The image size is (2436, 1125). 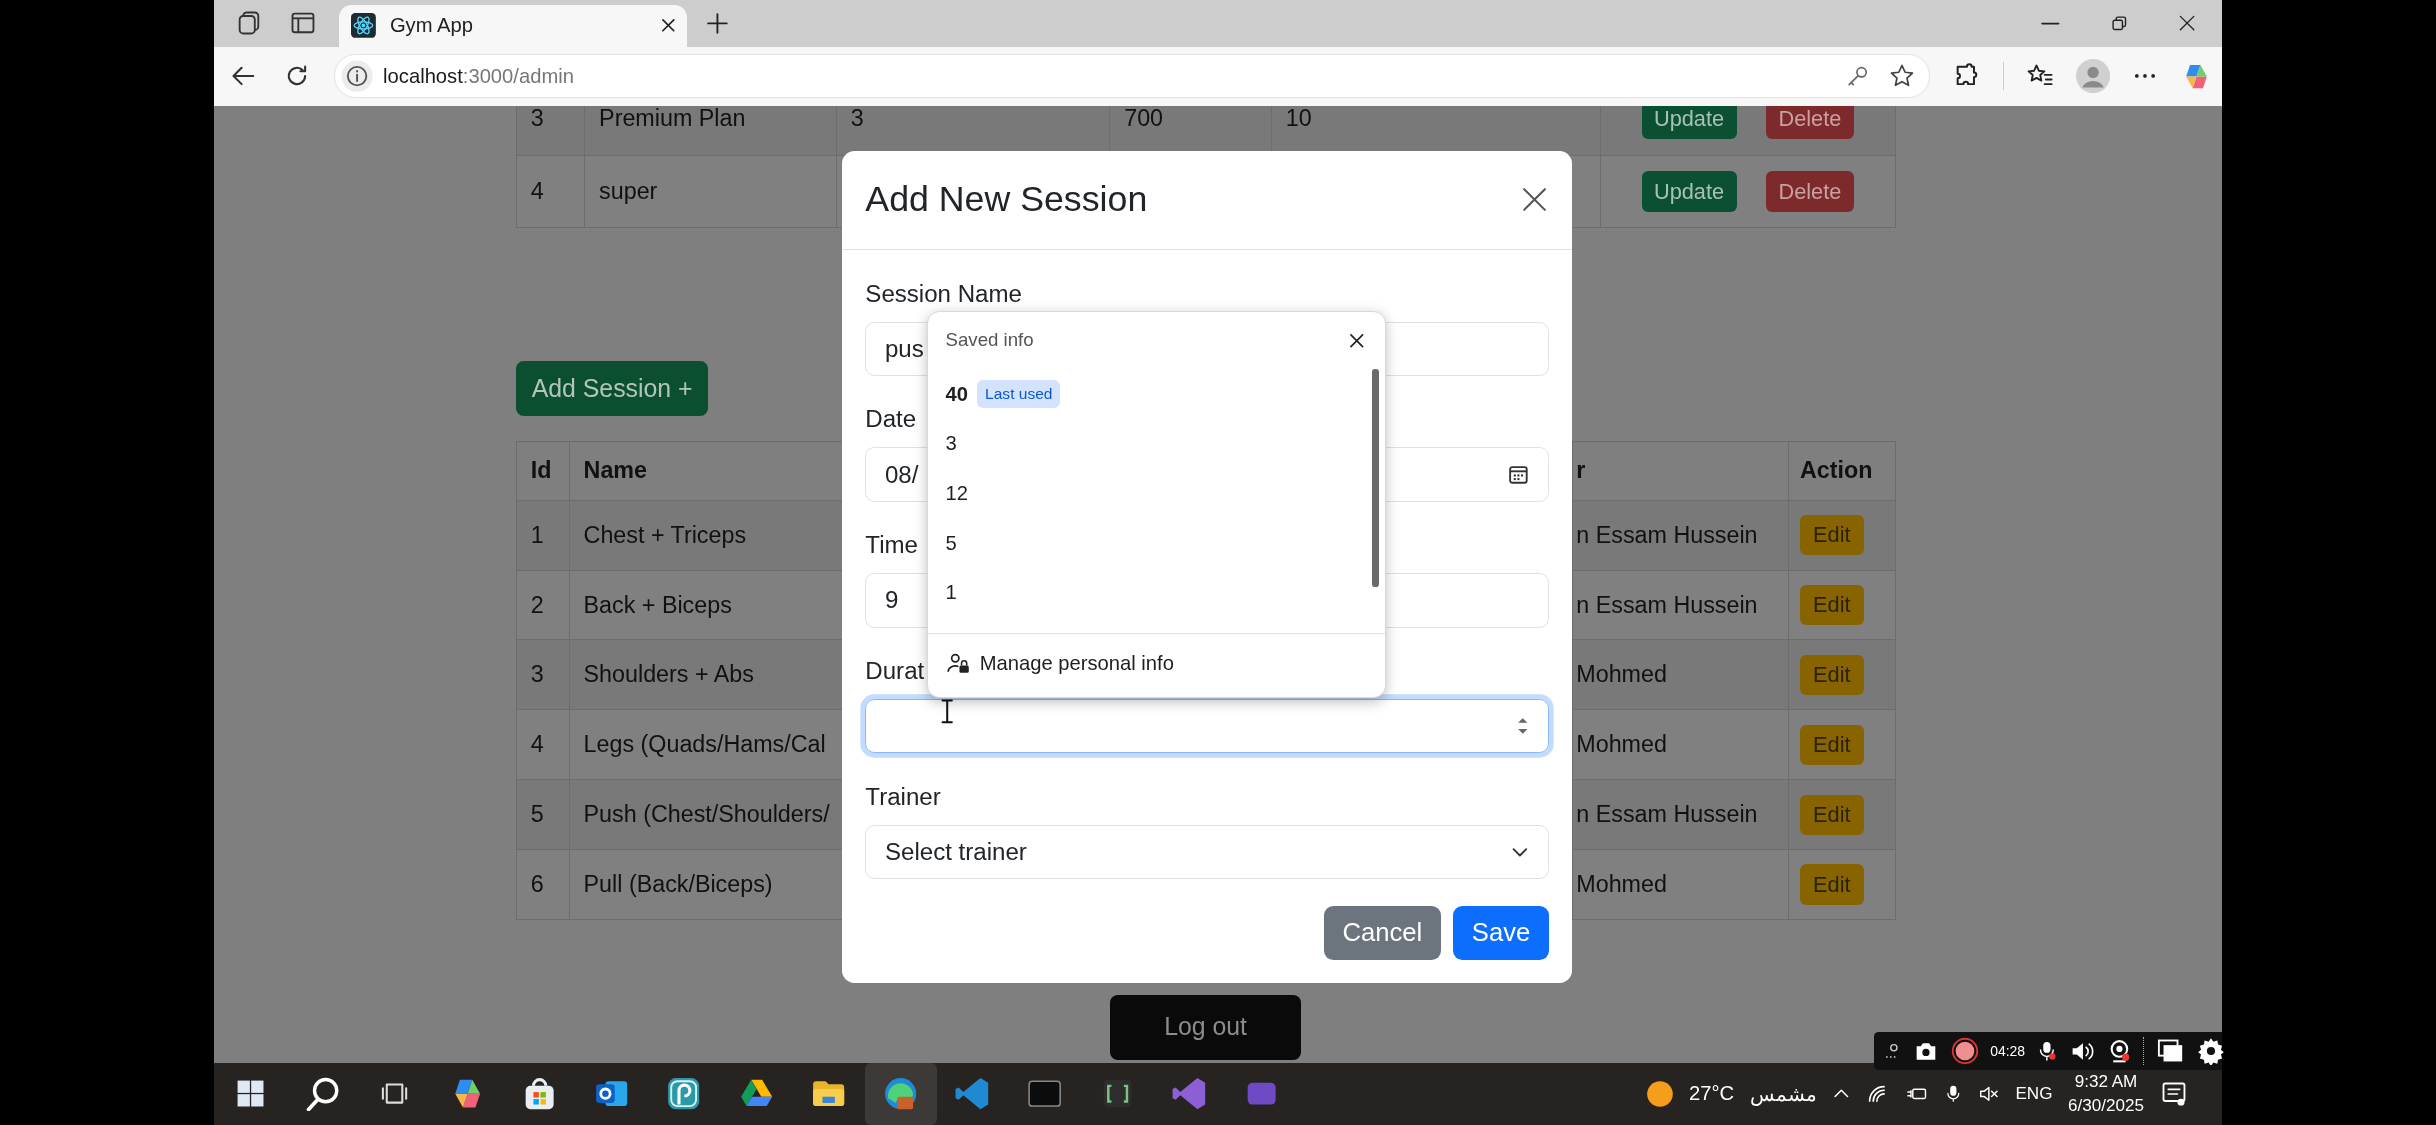 What do you see at coordinates (710, 130) in the screenshot?
I see `table-cell: Premium Plan` at bounding box center [710, 130].